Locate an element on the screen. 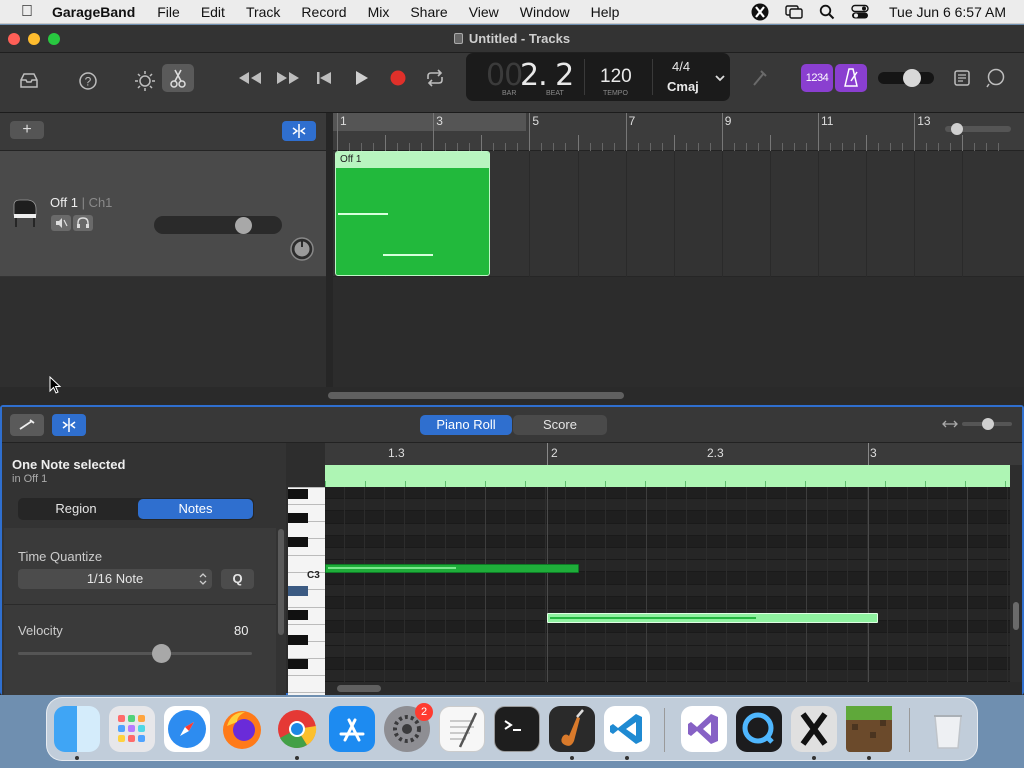 The image size is (1024, 768). arrange-horizontal-scrollbar is located at coordinates (675, 395).